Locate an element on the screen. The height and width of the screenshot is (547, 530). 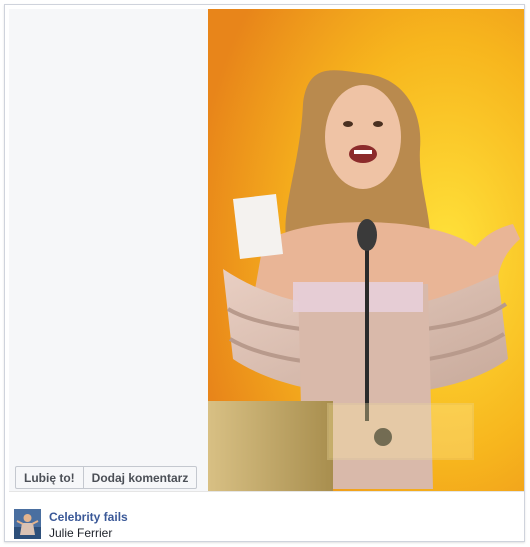
avatar-icon is located at coordinates (27, 524).